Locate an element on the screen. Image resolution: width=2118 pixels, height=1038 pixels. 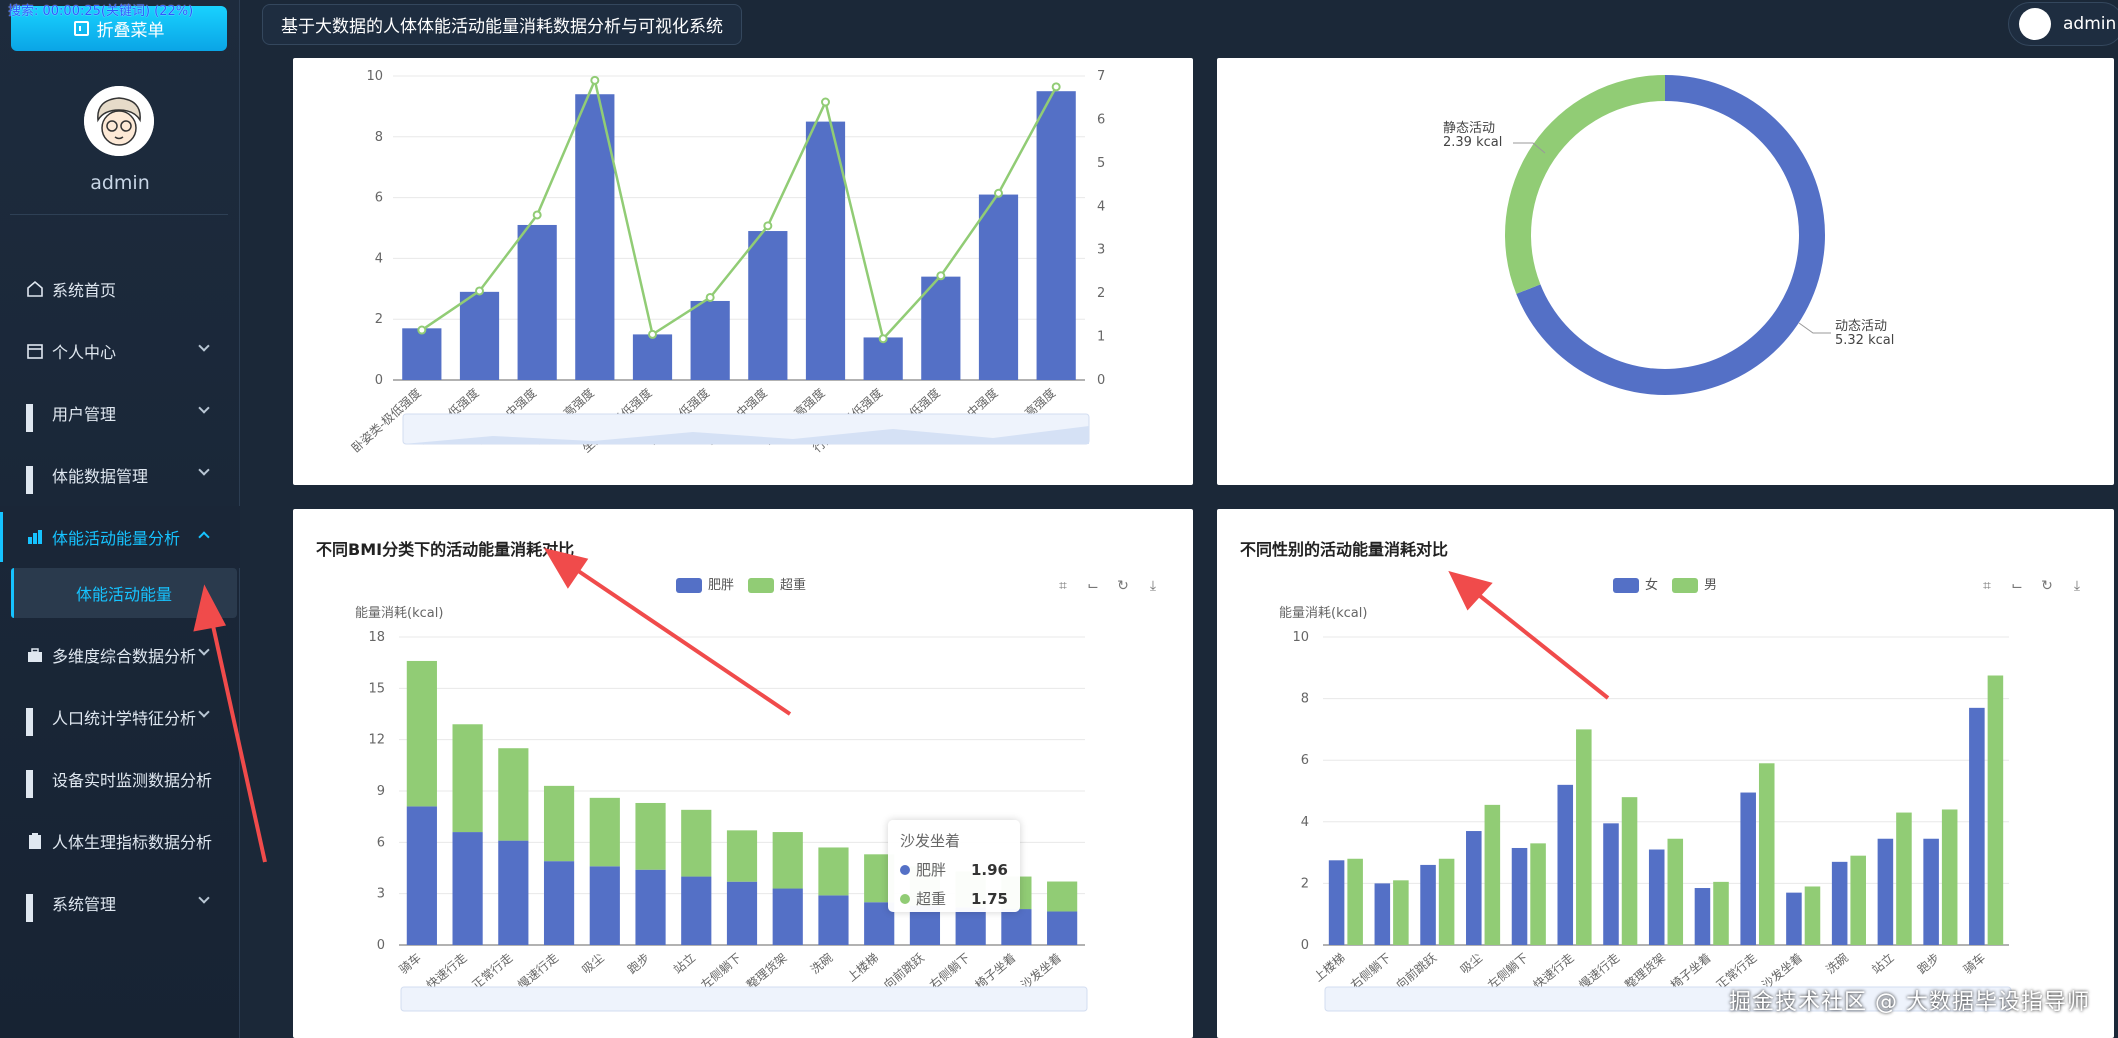
sidebar-item-multidim-analysis: 多维度综合数据分析 is located at coordinates (120, 655).